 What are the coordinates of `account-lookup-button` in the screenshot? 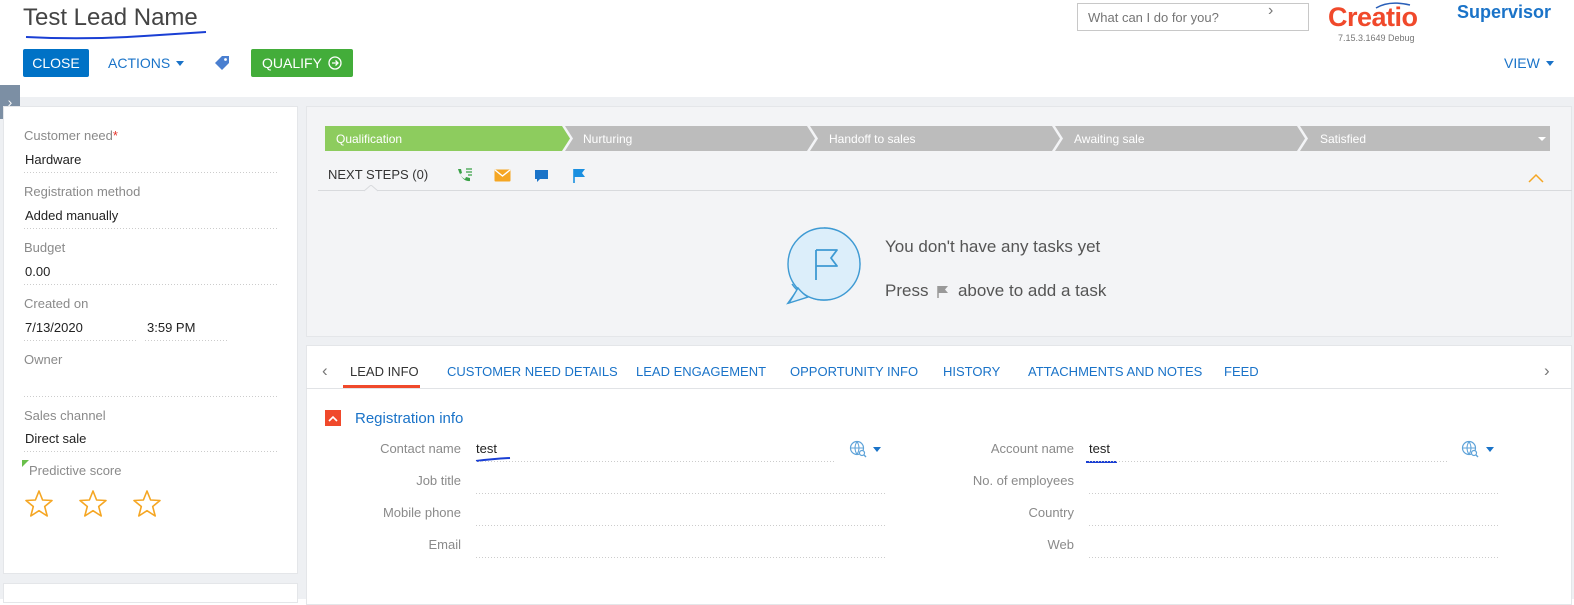 It's located at (1471, 449).